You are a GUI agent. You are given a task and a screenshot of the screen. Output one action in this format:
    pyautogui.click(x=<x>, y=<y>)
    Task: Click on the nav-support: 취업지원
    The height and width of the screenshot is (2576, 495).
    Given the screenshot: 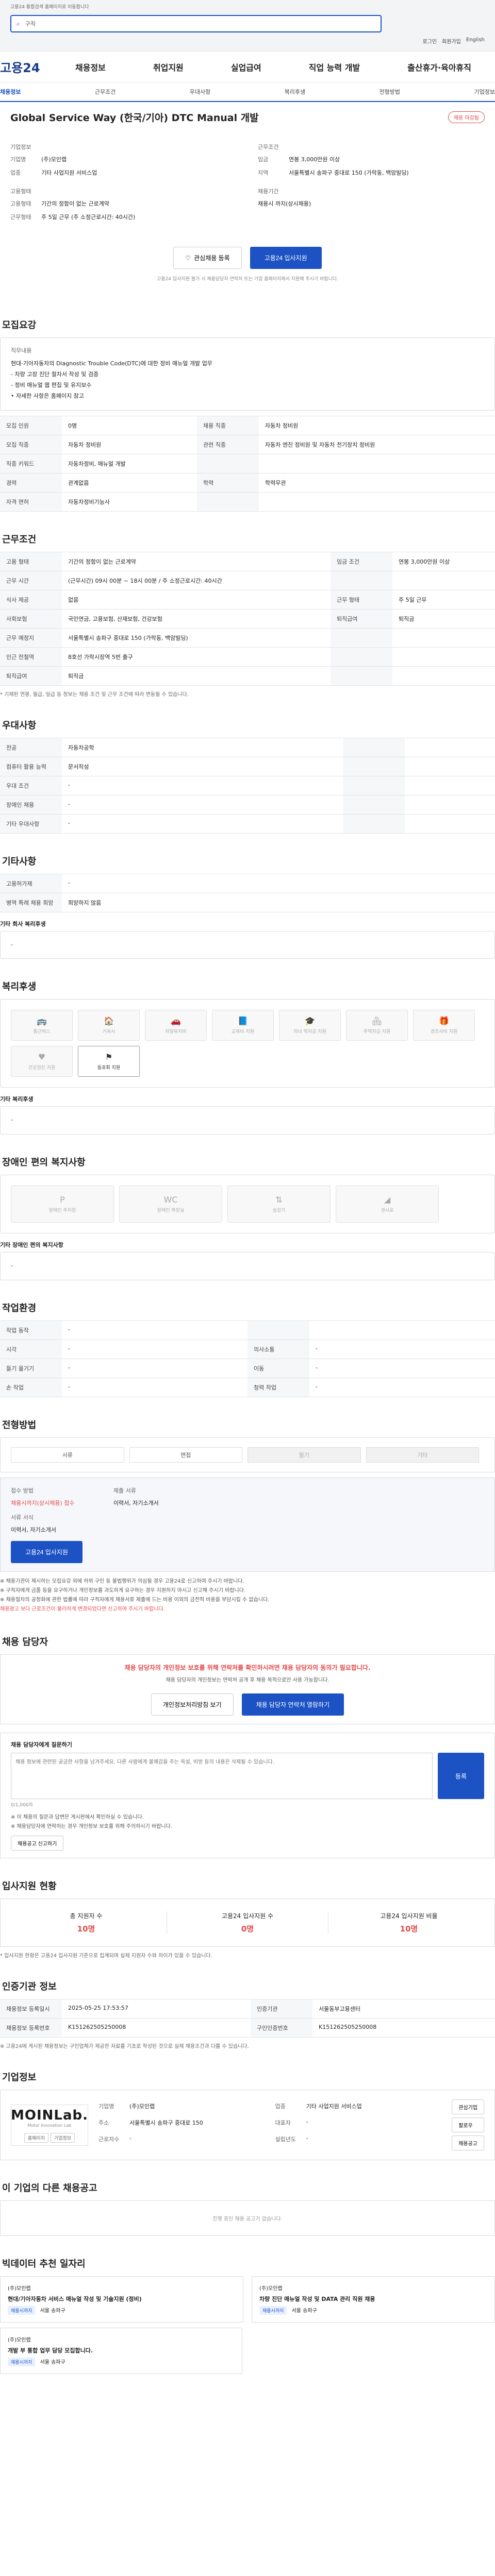 What is the action you would take?
    pyautogui.click(x=168, y=67)
    